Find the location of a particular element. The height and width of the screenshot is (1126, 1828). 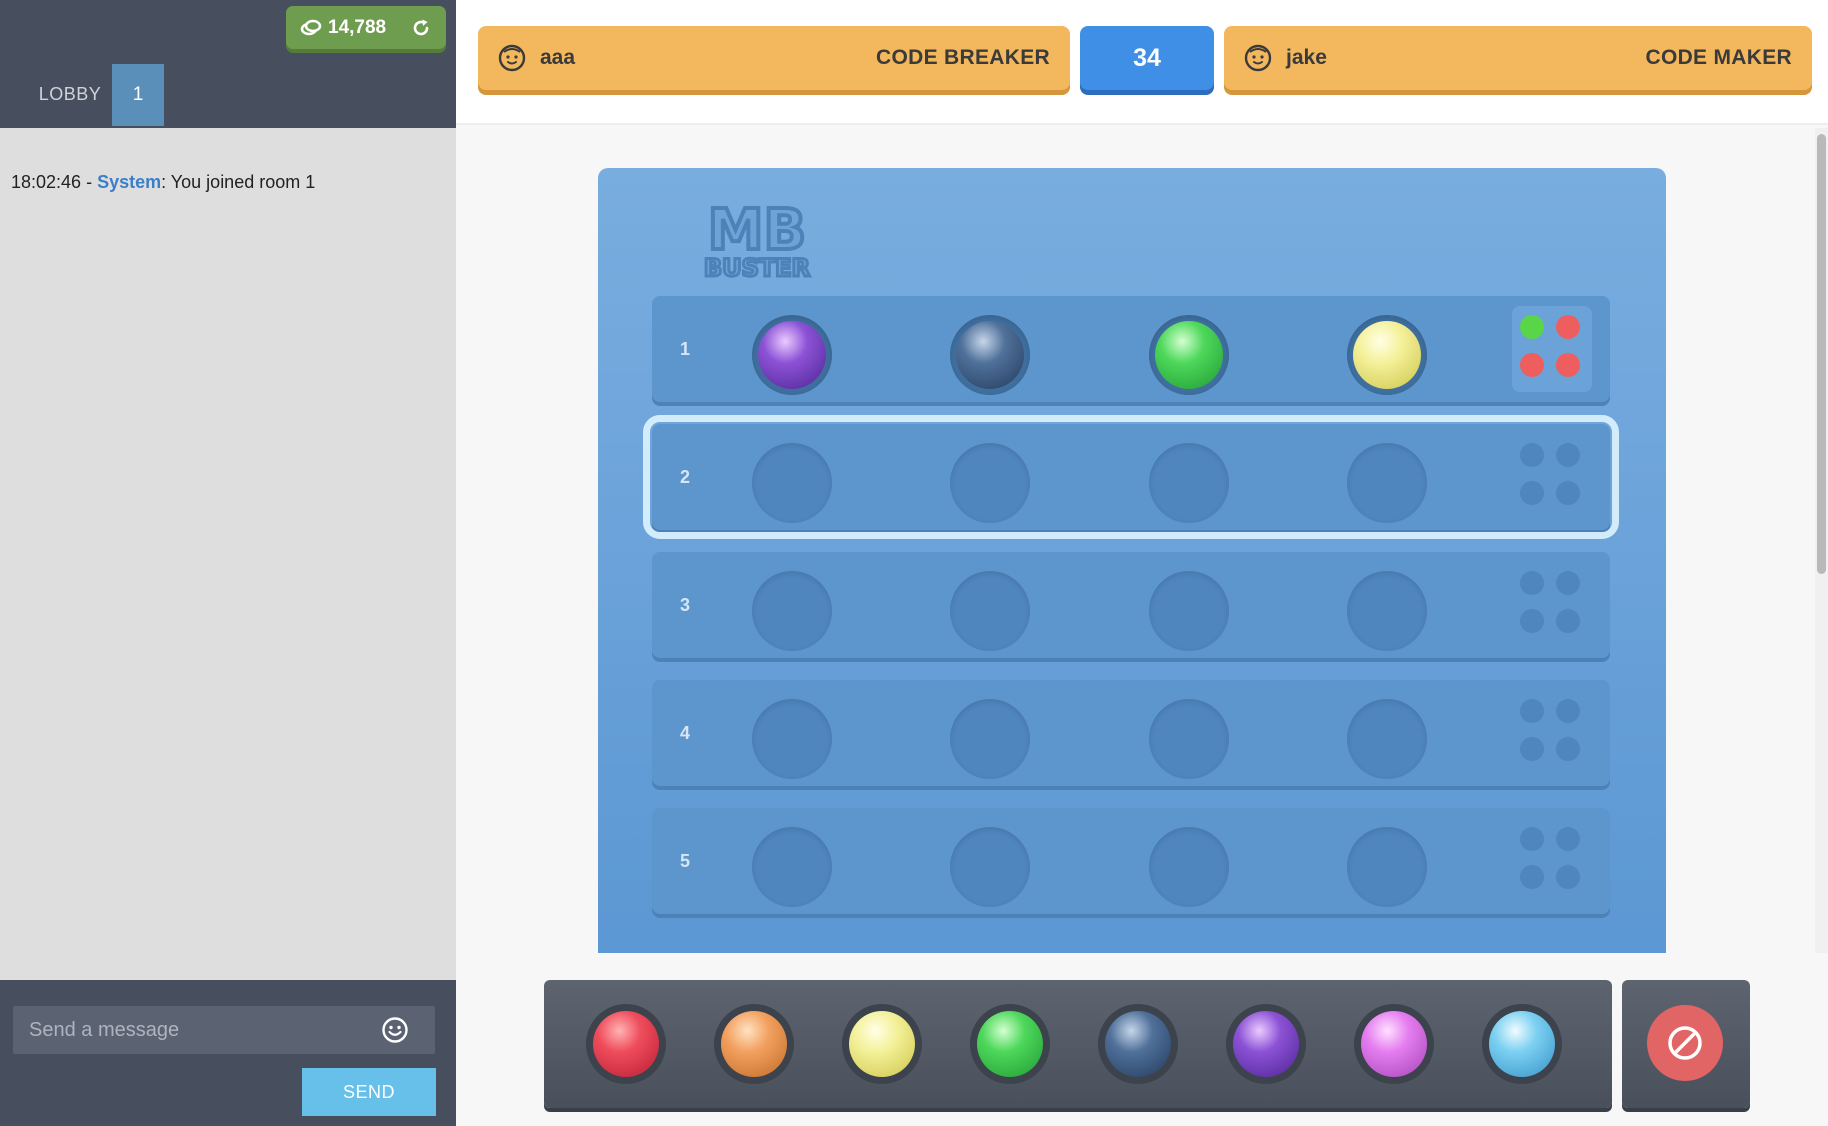

chat-time: 18:02:46 is located at coordinates (46, 182).